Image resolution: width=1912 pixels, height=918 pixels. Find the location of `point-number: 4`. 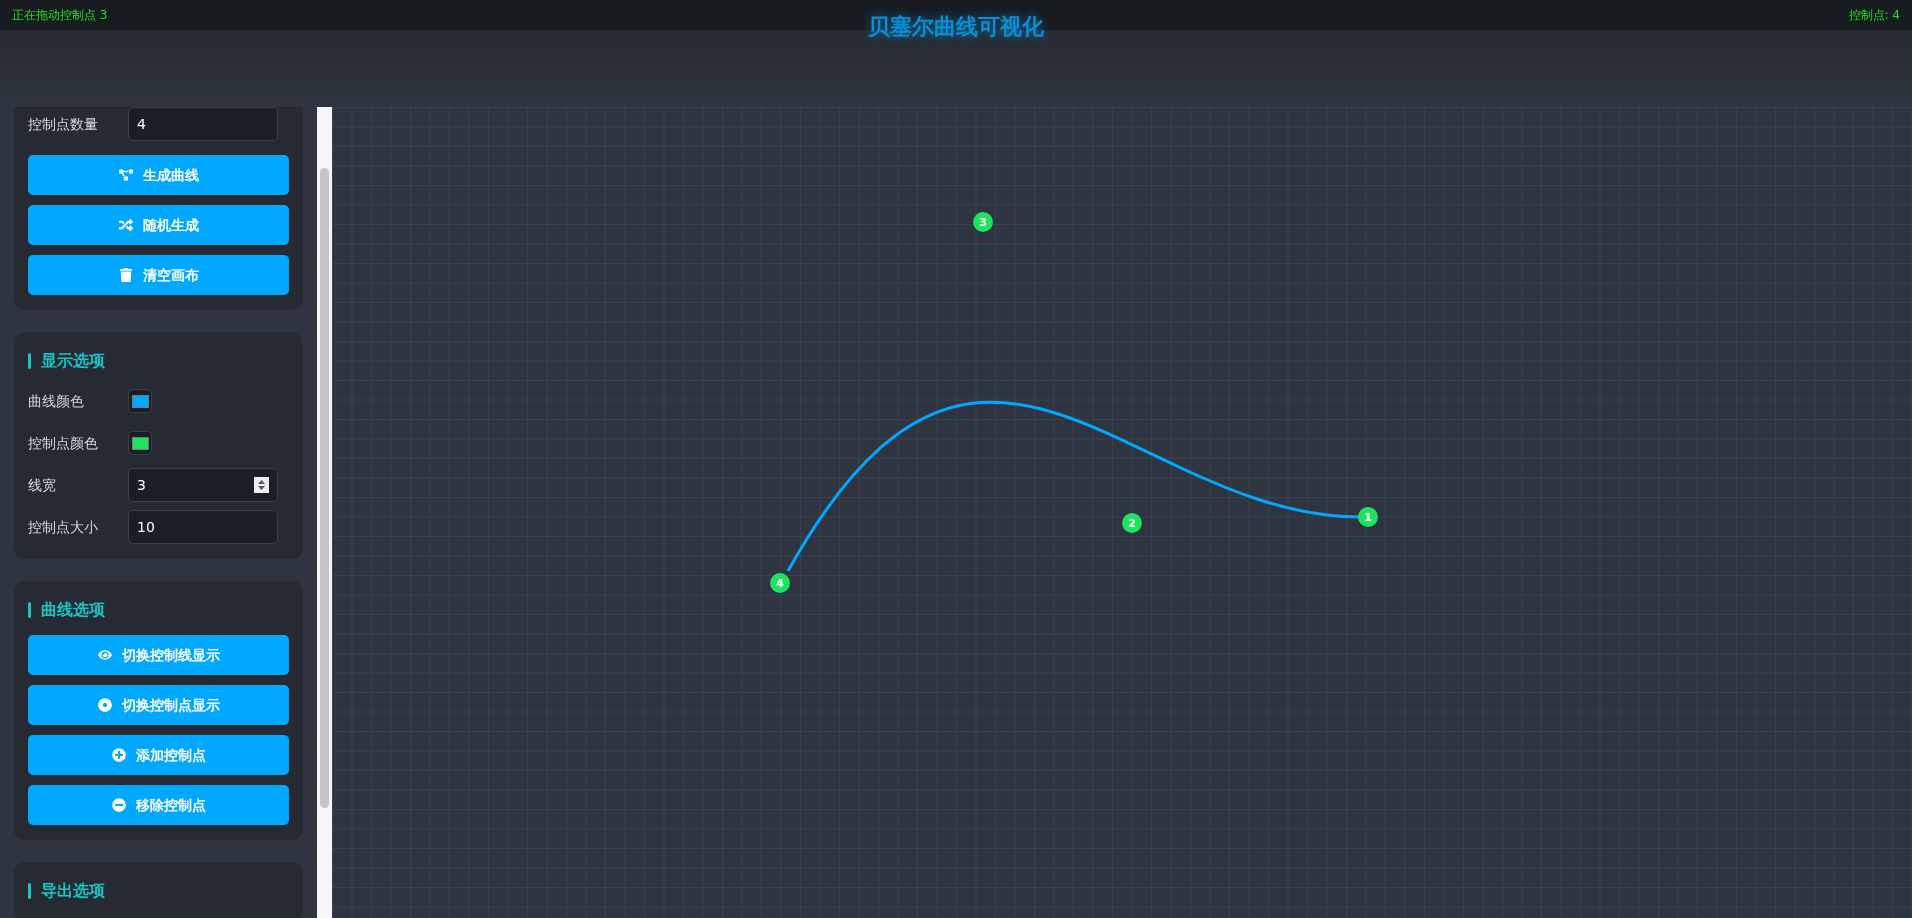

point-number: 4 is located at coordinates (780, 583).